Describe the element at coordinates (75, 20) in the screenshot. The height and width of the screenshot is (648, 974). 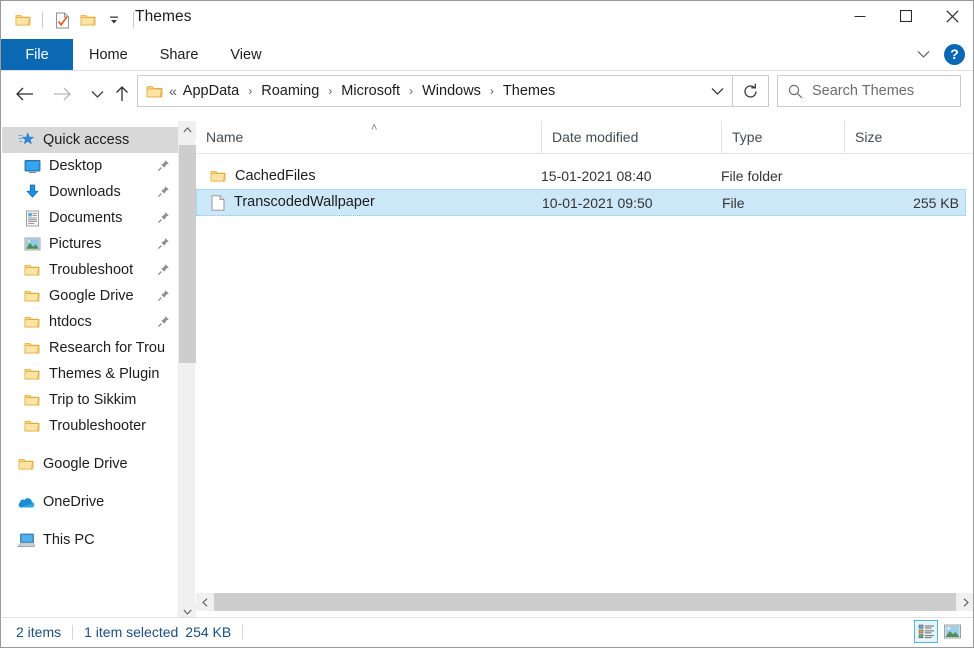
I see `quick-access-toolbar` at that location.